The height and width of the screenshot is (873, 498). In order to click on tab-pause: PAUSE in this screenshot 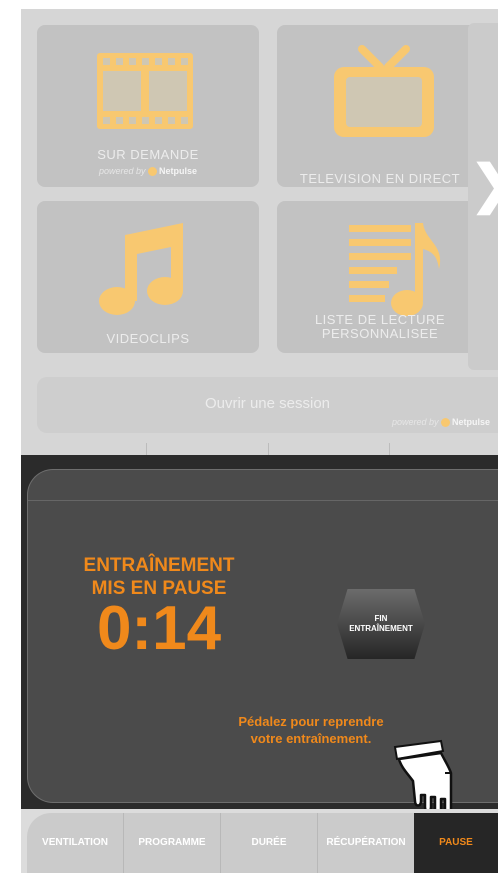, I will do `click(456, 843)`.